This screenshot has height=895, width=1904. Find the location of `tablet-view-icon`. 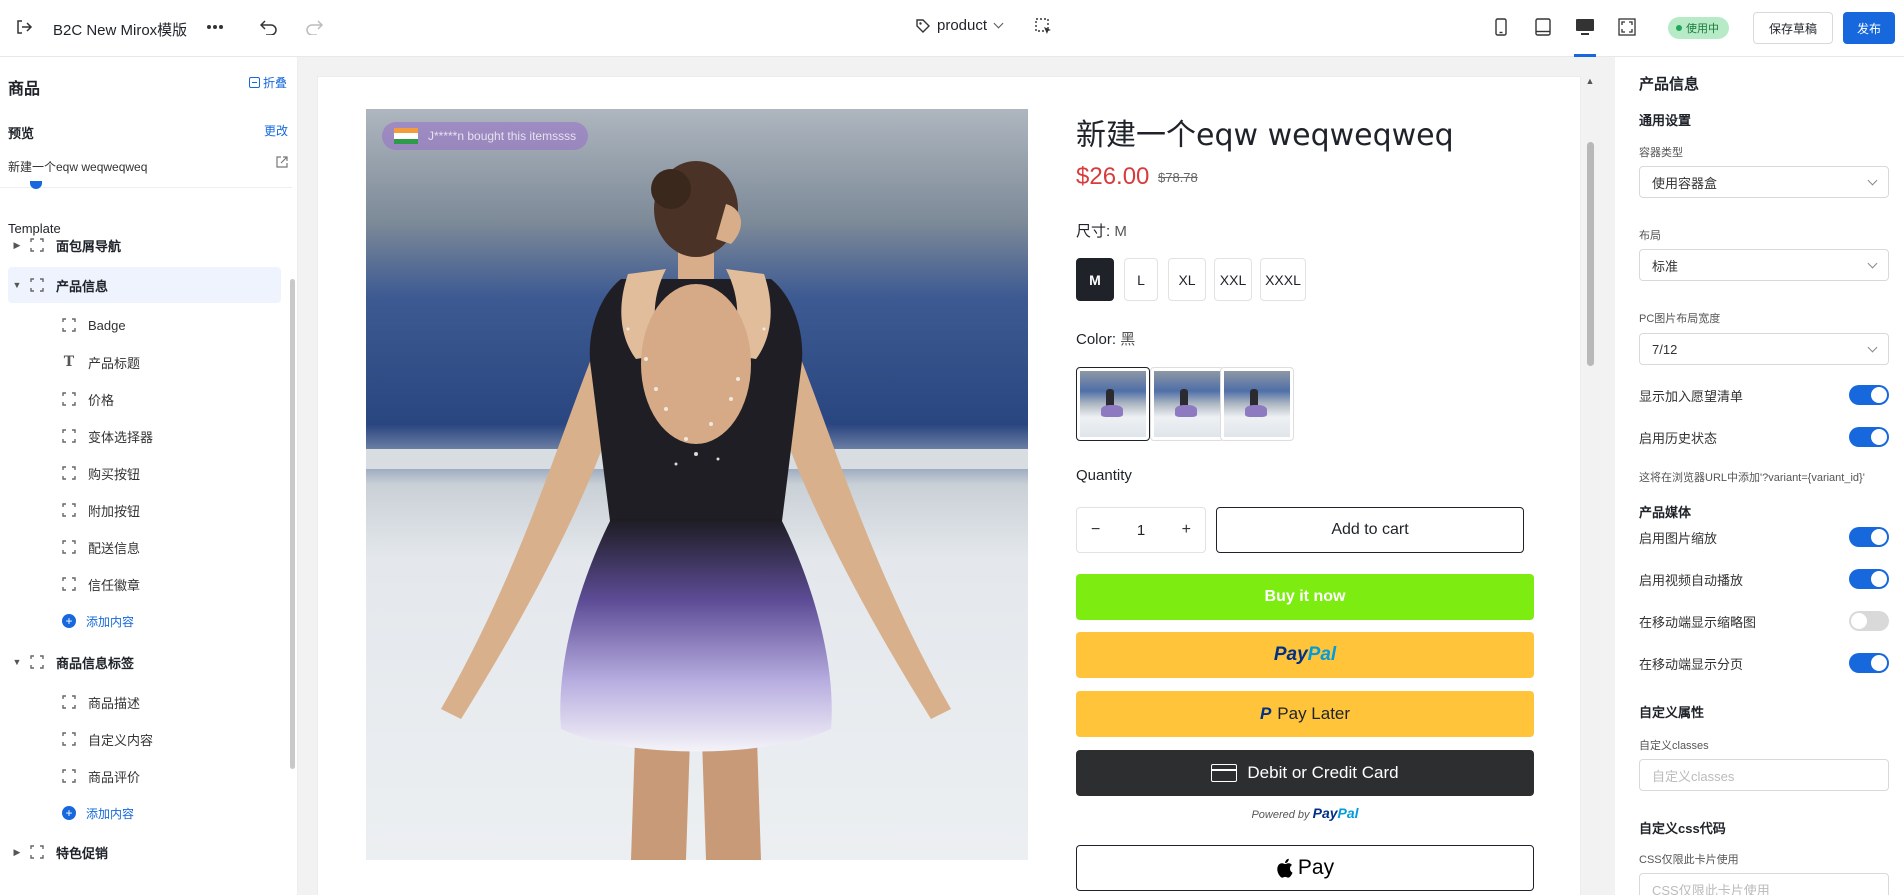

tablet-view-icon is located at coordinates (1543, 27).